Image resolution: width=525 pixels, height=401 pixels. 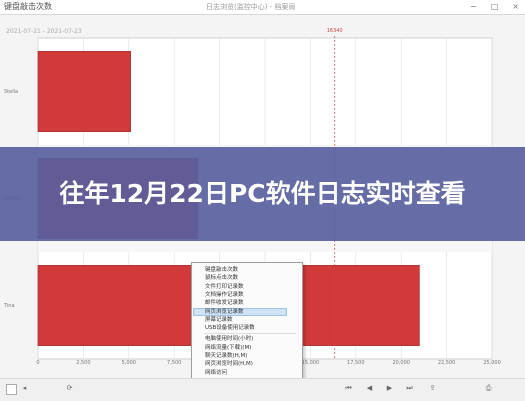 I want to click on maximize-icon: □, so click(x=495, y=6).